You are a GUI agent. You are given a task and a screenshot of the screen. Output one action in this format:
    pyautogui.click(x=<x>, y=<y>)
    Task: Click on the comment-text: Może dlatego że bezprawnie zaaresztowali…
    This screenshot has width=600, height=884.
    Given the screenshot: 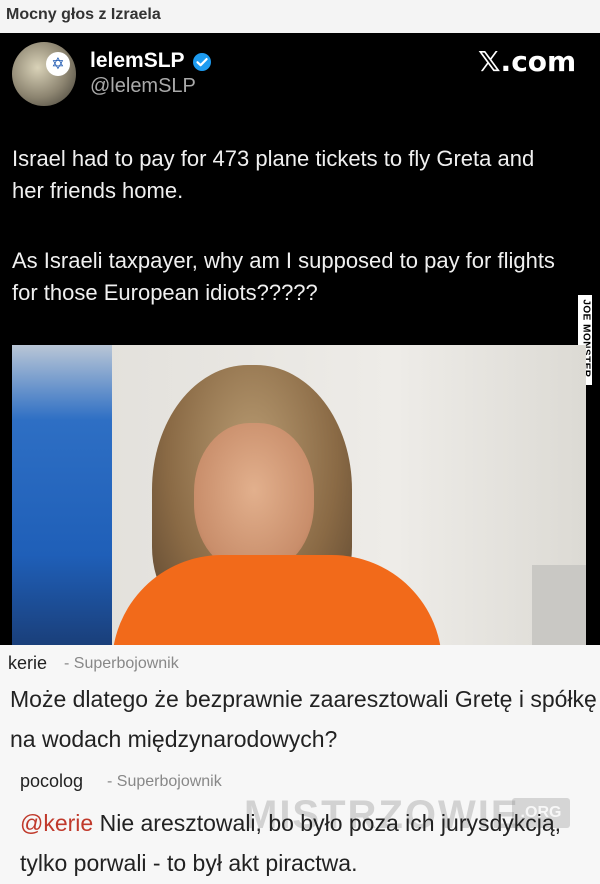 What is the action you would take?
    pyautogui.click(x=303, y=719)
    